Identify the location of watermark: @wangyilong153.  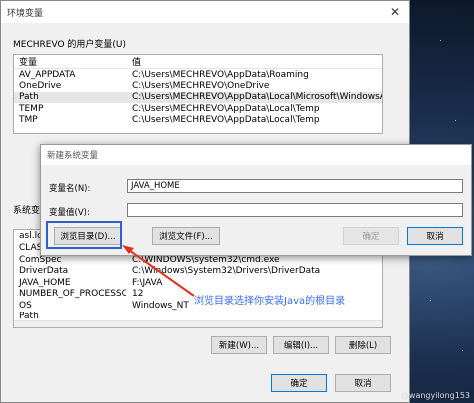
(435, 395).